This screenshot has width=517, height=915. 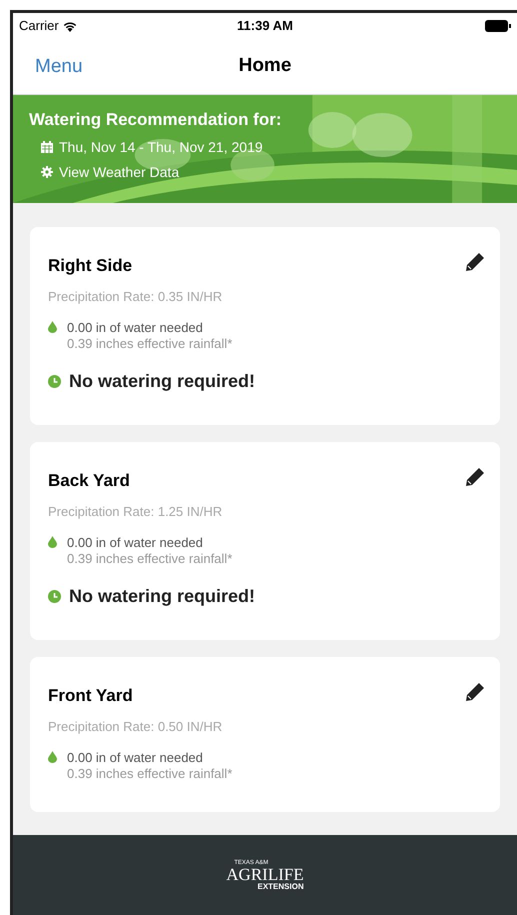 What do you see at coordinates (265, 26) in the screenshot?
I see `status-time: 11:39 AM` at bounding box center [265, 26].